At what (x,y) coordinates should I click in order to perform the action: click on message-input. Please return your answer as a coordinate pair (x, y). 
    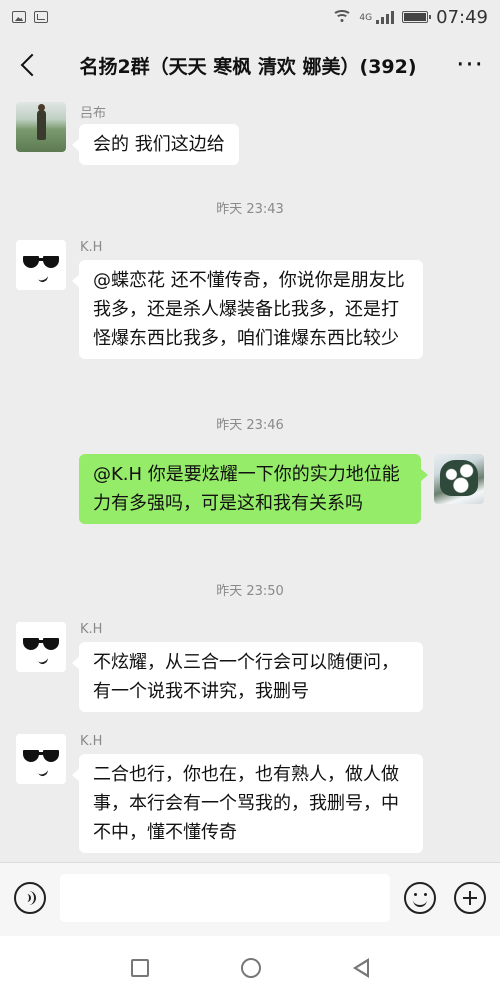
    Looking at the image, I should click on (225, 898).